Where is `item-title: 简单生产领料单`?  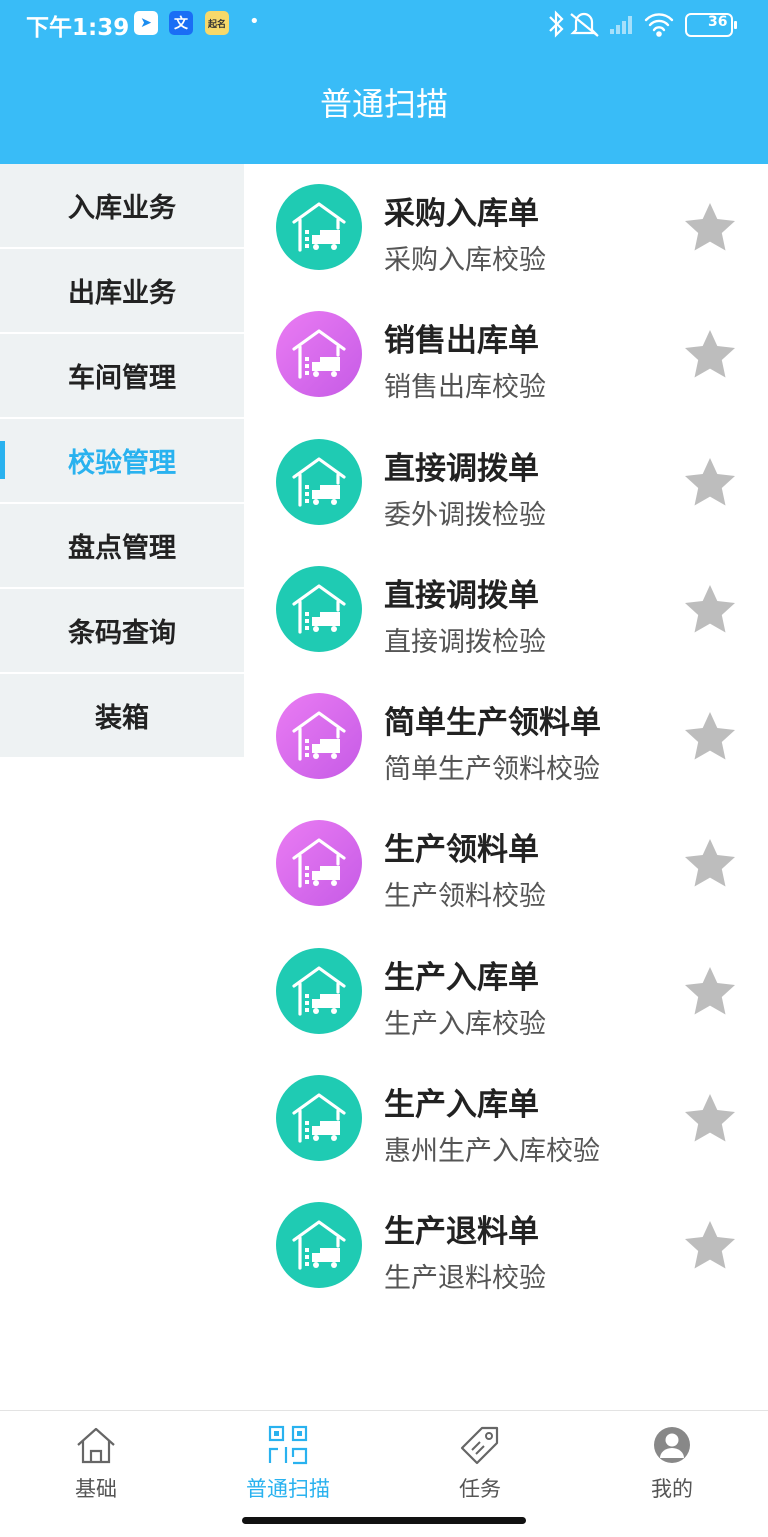
item-title: 简单生产领料单 is located at coordinates (492, 723).